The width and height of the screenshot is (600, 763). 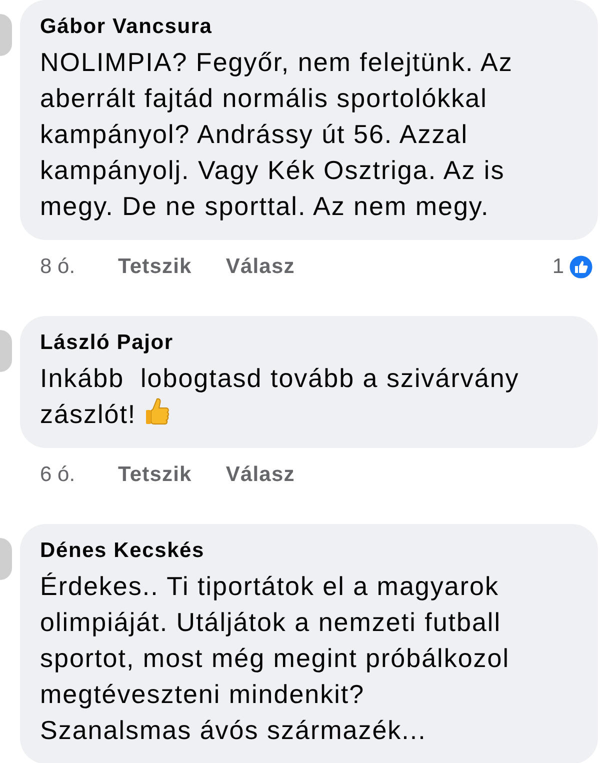 I want to click on author-name: Gábor Vancsura, so click(x=127, y=27).